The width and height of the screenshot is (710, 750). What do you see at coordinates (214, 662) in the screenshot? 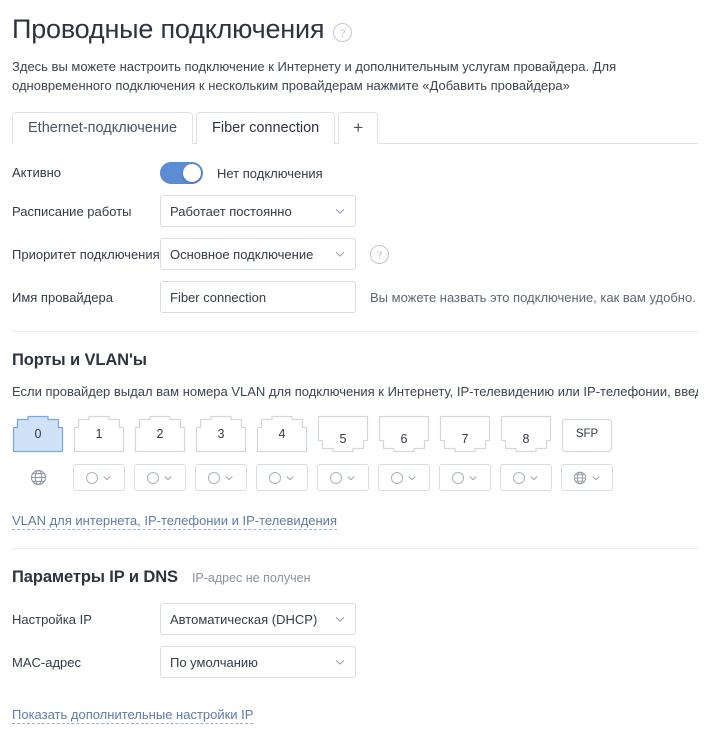
I see `mac-address-select-value: По умолчанию` at bounding box center [214, 662].